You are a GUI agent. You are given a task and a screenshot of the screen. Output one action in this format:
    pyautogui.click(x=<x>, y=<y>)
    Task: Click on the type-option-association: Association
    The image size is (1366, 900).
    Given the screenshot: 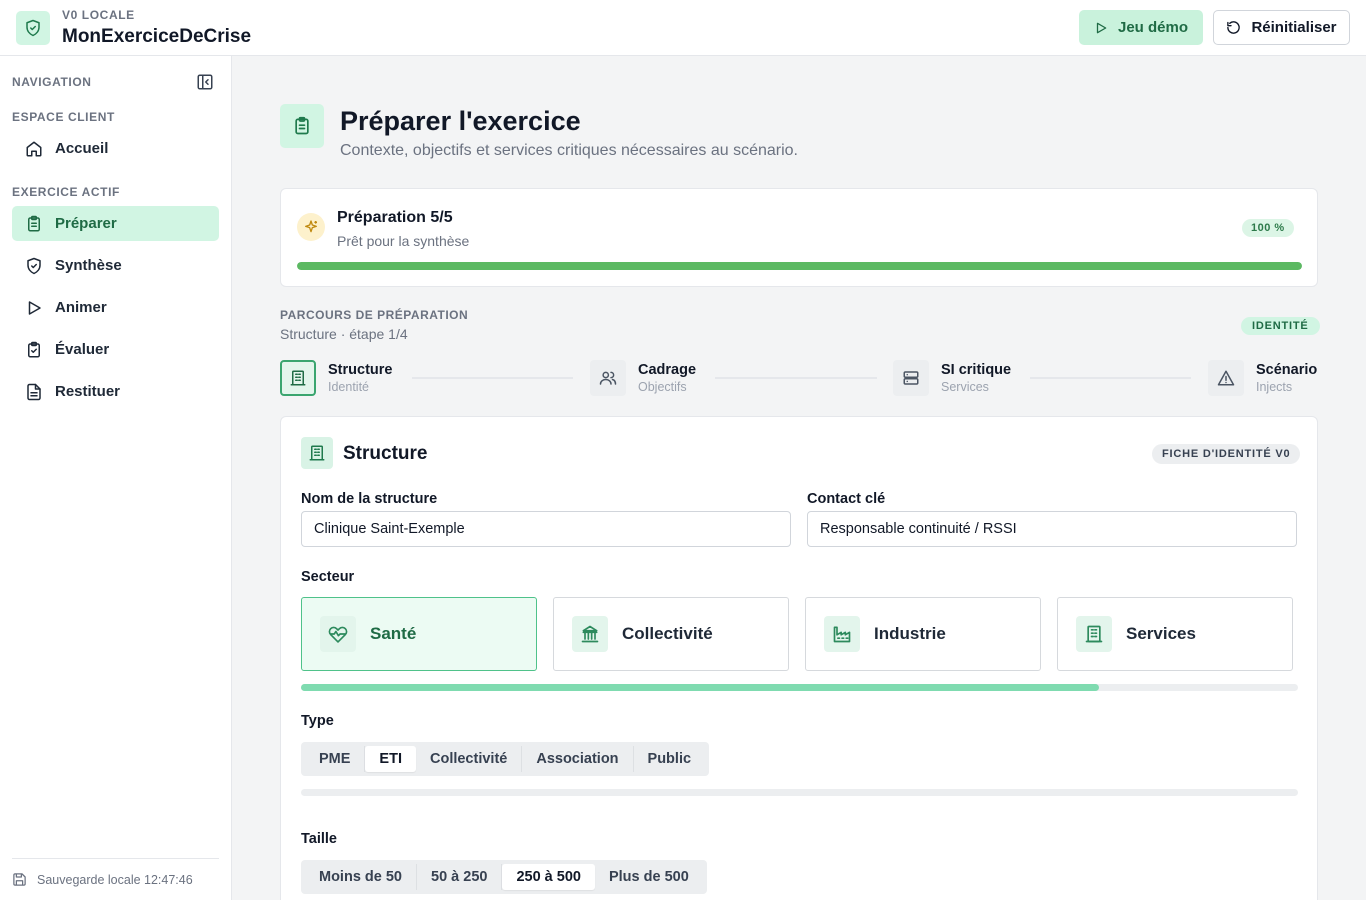 What is the action you would take?
    pyautogui.click(x=578, y=759)
    